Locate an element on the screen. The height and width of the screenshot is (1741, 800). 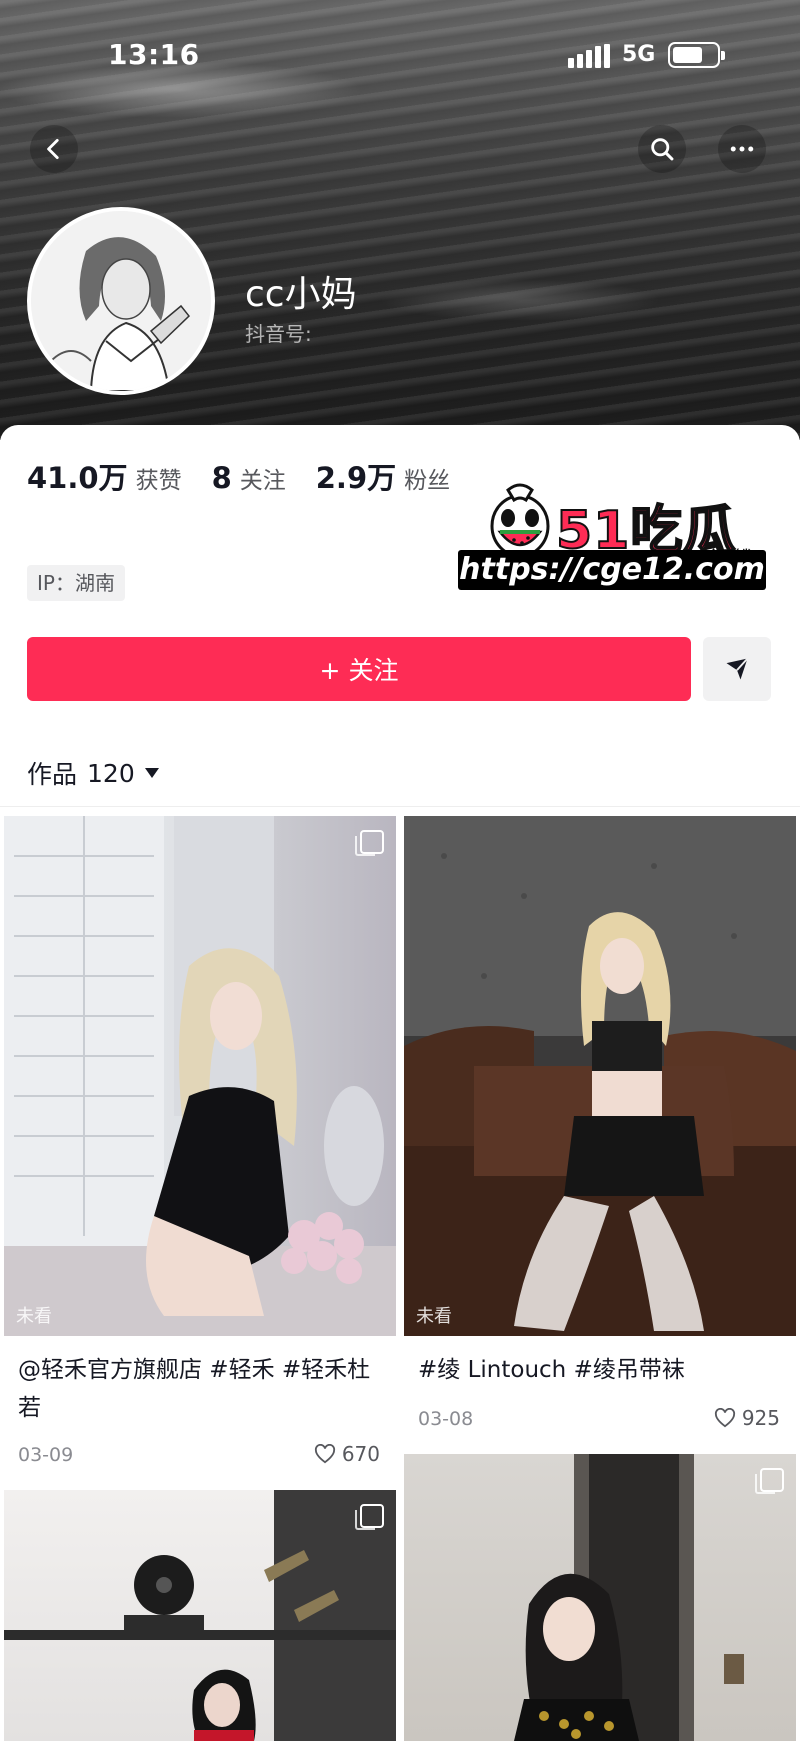
profile-stats: 41.0万 获赞 8 关注 2.9万 粉丝 is located at coordinates (253, 476).